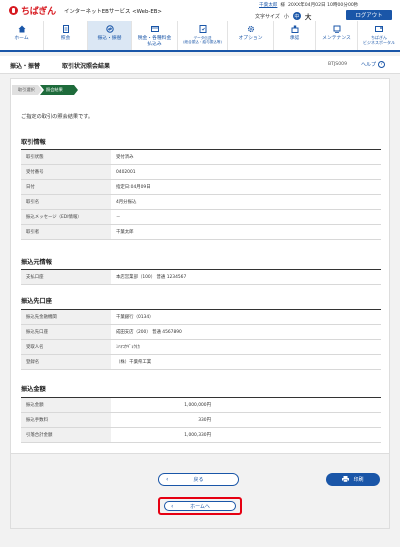 Image resolution: width=400 pixels, height=547 pixels. Describe the element at coordinates (286, 16) in the screenshot. I see `text-size-small: 小` at that location.